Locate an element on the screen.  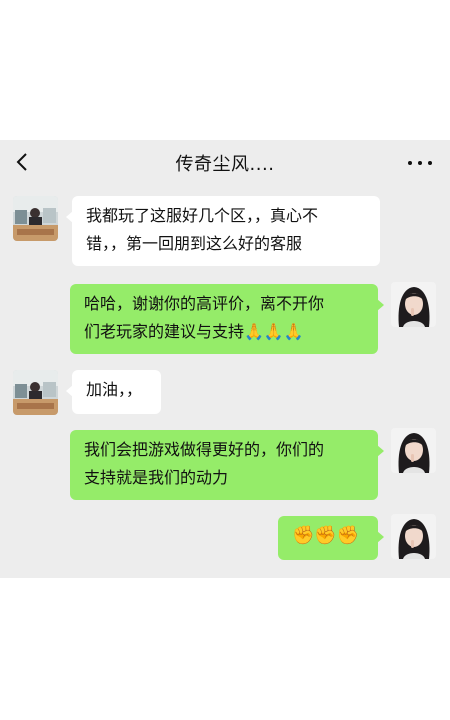
message-bubble-outgoing: 我们会把游戏做得更好的，你们的 支持就是我们的动力 is located at coordinates (227, 465).